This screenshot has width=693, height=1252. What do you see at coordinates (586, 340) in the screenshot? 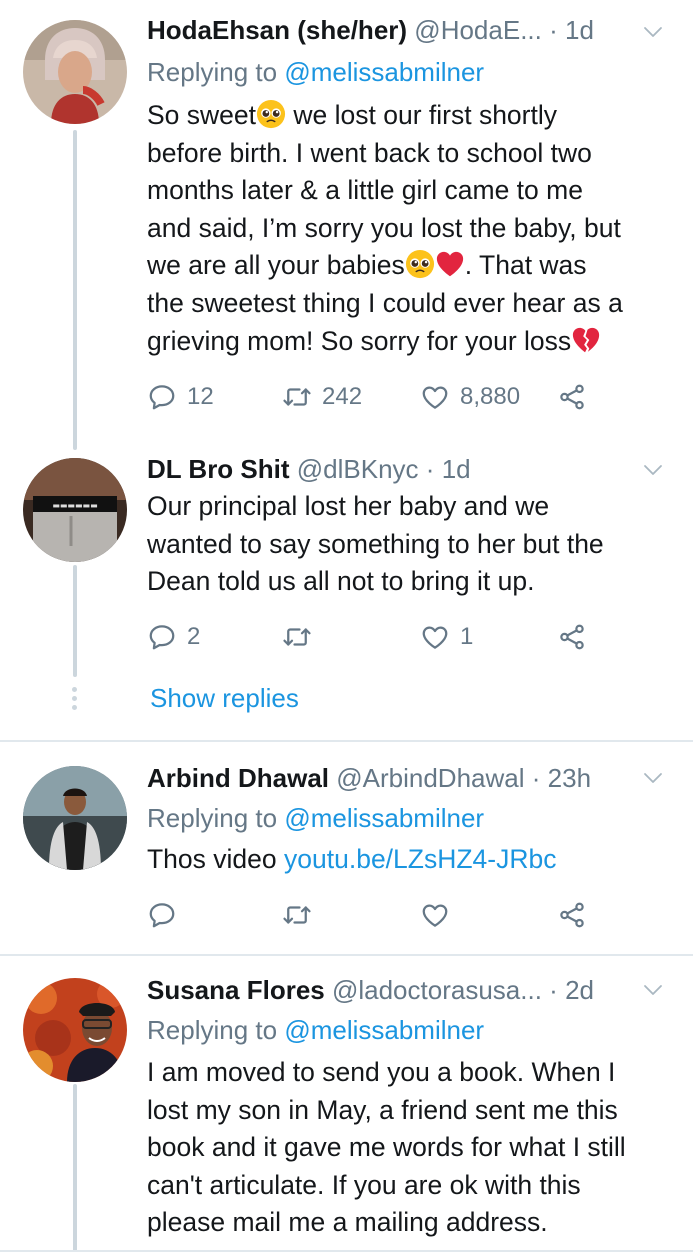
I see `broken-heart-emoji` at bounding box center [586, 340].